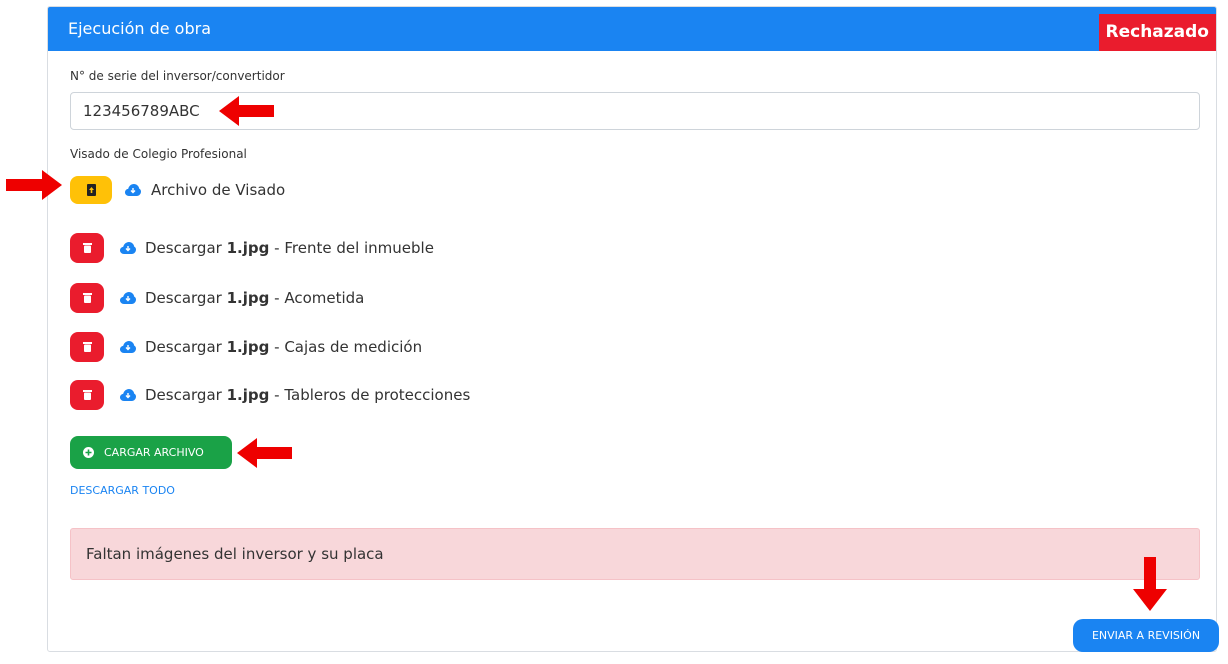 Image resolution: width=1228 pixels, height=664 pixels. I want to click on visado-file-label: Archivo de Visado, so click(218, 190).